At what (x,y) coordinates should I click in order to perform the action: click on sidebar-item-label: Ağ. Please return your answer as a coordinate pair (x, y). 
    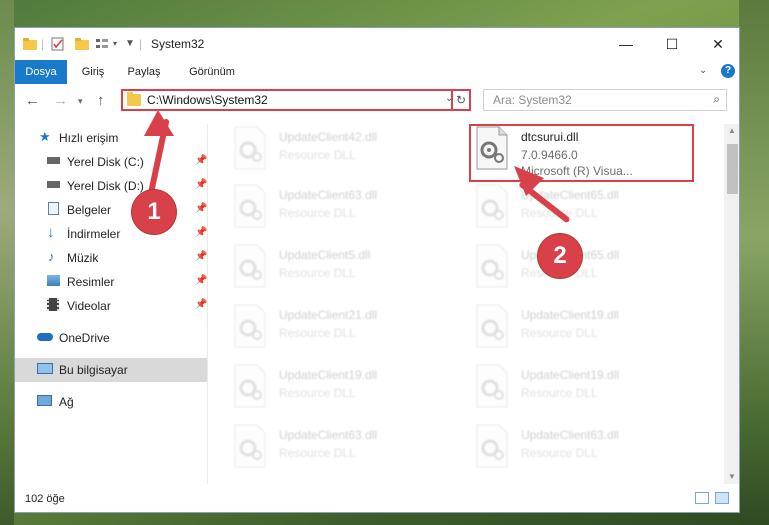
    Looking at the image, I should click on (66, 402).